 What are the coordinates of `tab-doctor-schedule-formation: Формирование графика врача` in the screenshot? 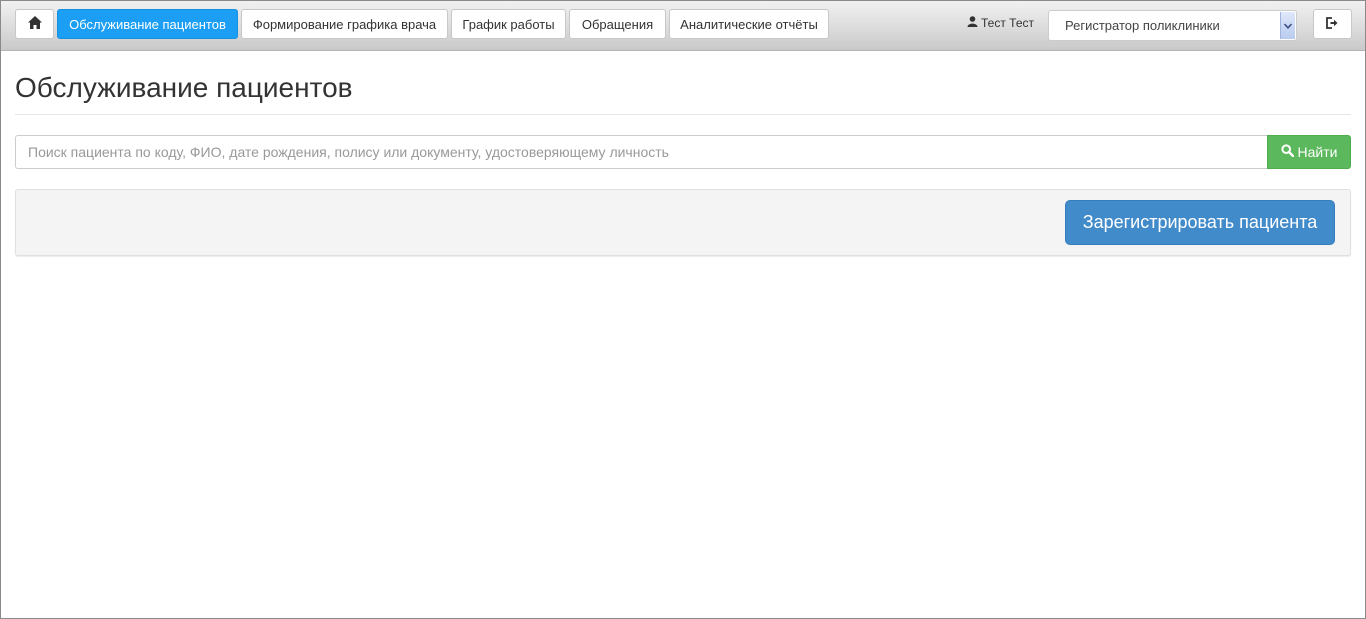 It's located at (344, 24).